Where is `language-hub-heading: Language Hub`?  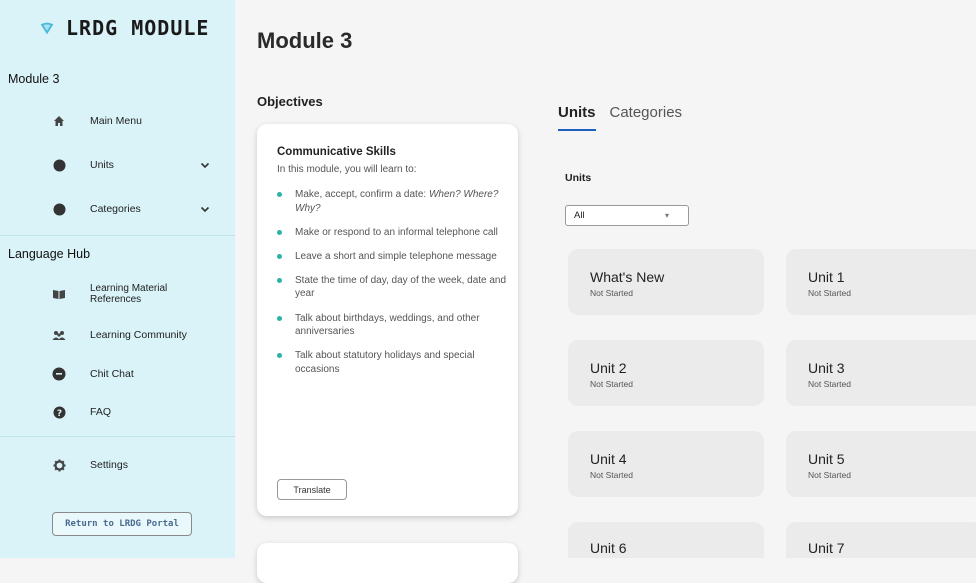 language-hub-heading: Language Hub is located at coordinates (49, 254).